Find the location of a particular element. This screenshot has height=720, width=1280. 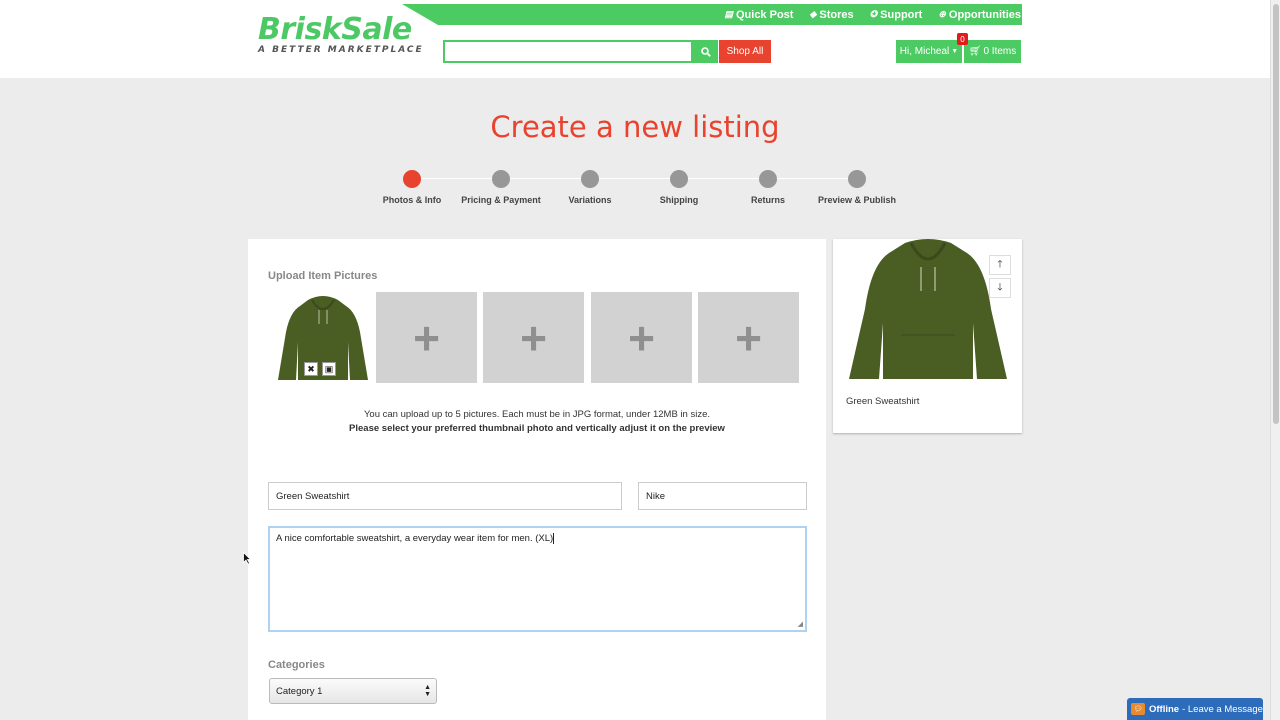

chat-widget: 💬︎ Offline - Leave a Message is located at coordinates (1195, 709).